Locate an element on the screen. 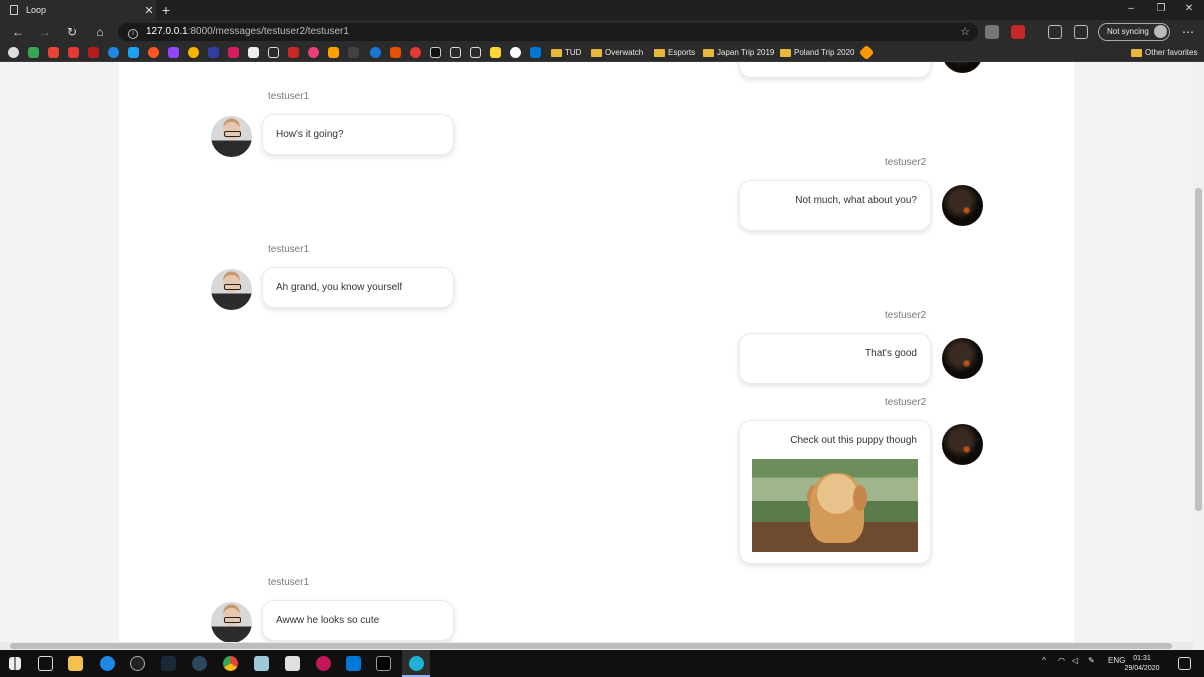 The height and width of the screenshot is (677, 1204). vertical-scroll-thumb is located at coordinates (1198, 349).